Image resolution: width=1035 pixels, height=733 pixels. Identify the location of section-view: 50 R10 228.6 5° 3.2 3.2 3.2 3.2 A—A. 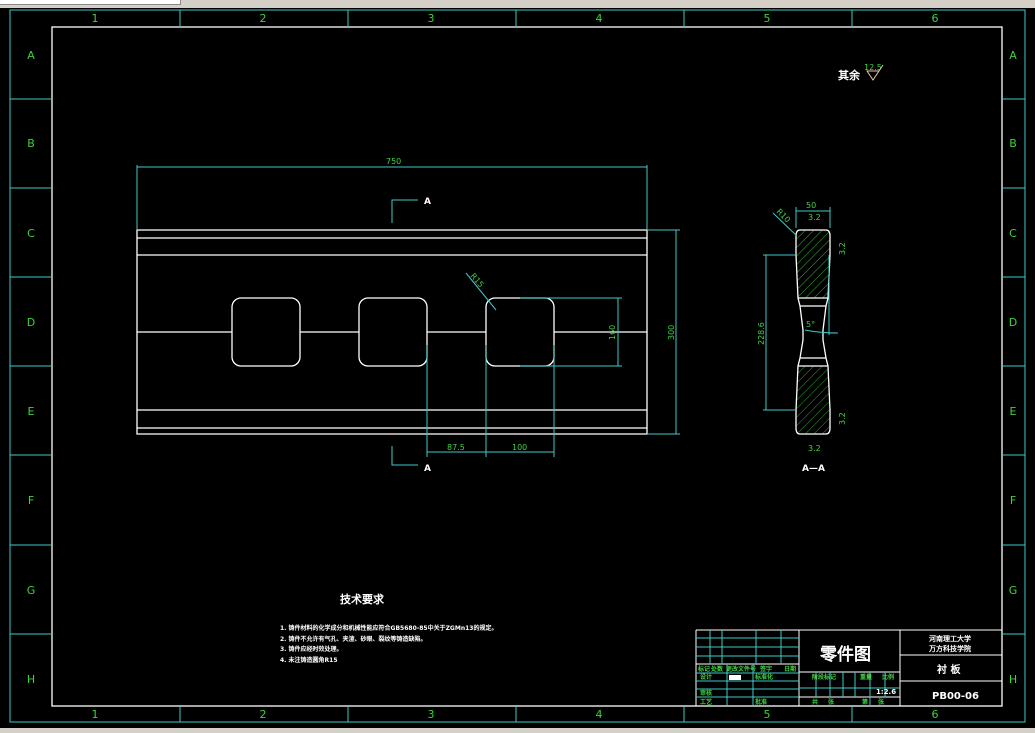
(802, 337).